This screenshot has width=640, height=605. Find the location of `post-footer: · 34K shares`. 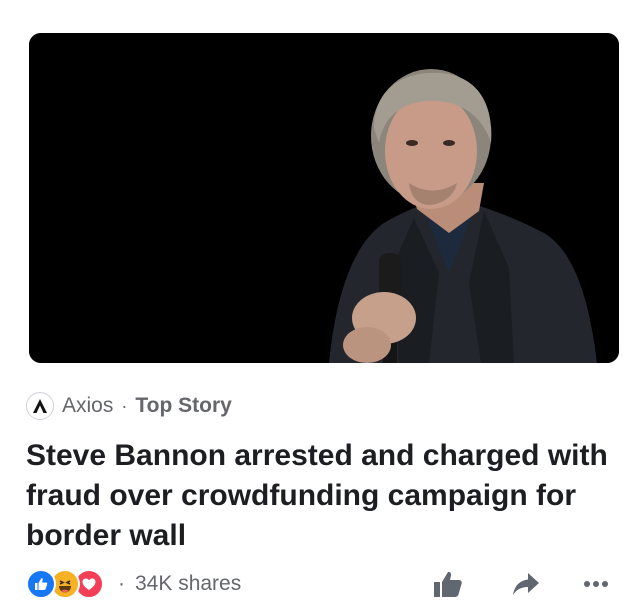

post-footer: · 34K shares is located at coordinates (321, 584).